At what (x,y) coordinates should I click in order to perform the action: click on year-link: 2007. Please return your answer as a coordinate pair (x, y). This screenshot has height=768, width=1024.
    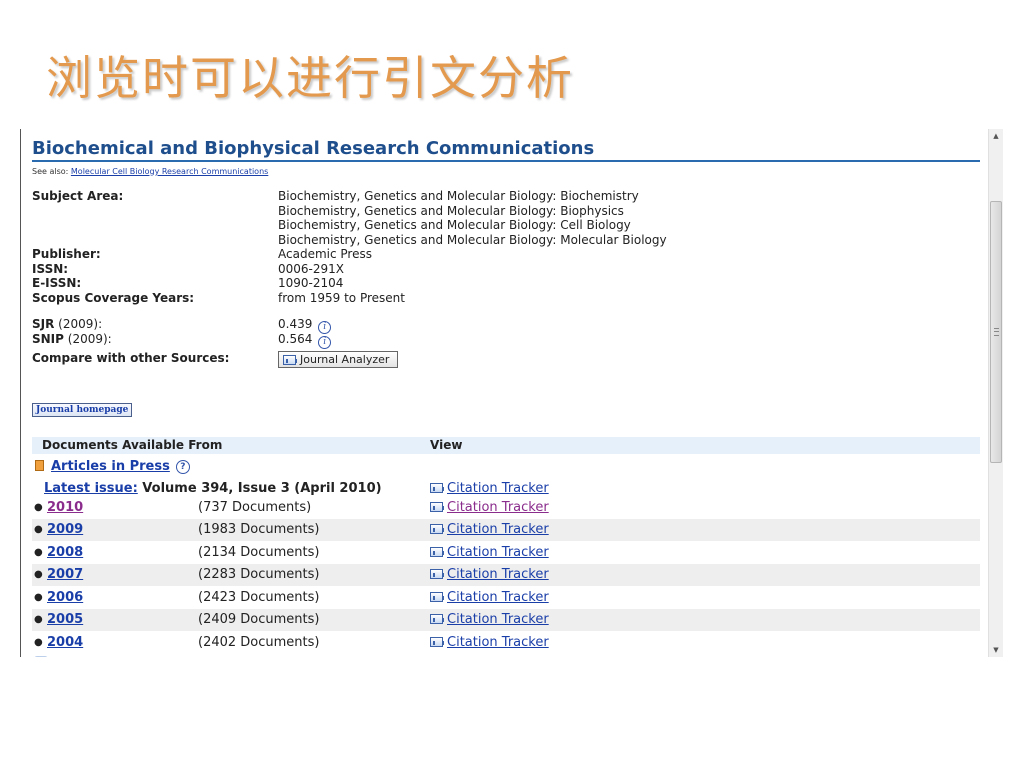
    Looking at the image, I should click on (65, 574).